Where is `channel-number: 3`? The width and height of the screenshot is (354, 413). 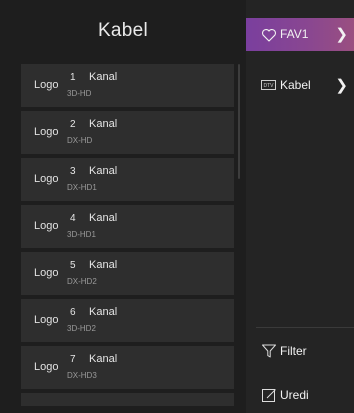 channel-number: 3 is located at coordinates (73, 171).